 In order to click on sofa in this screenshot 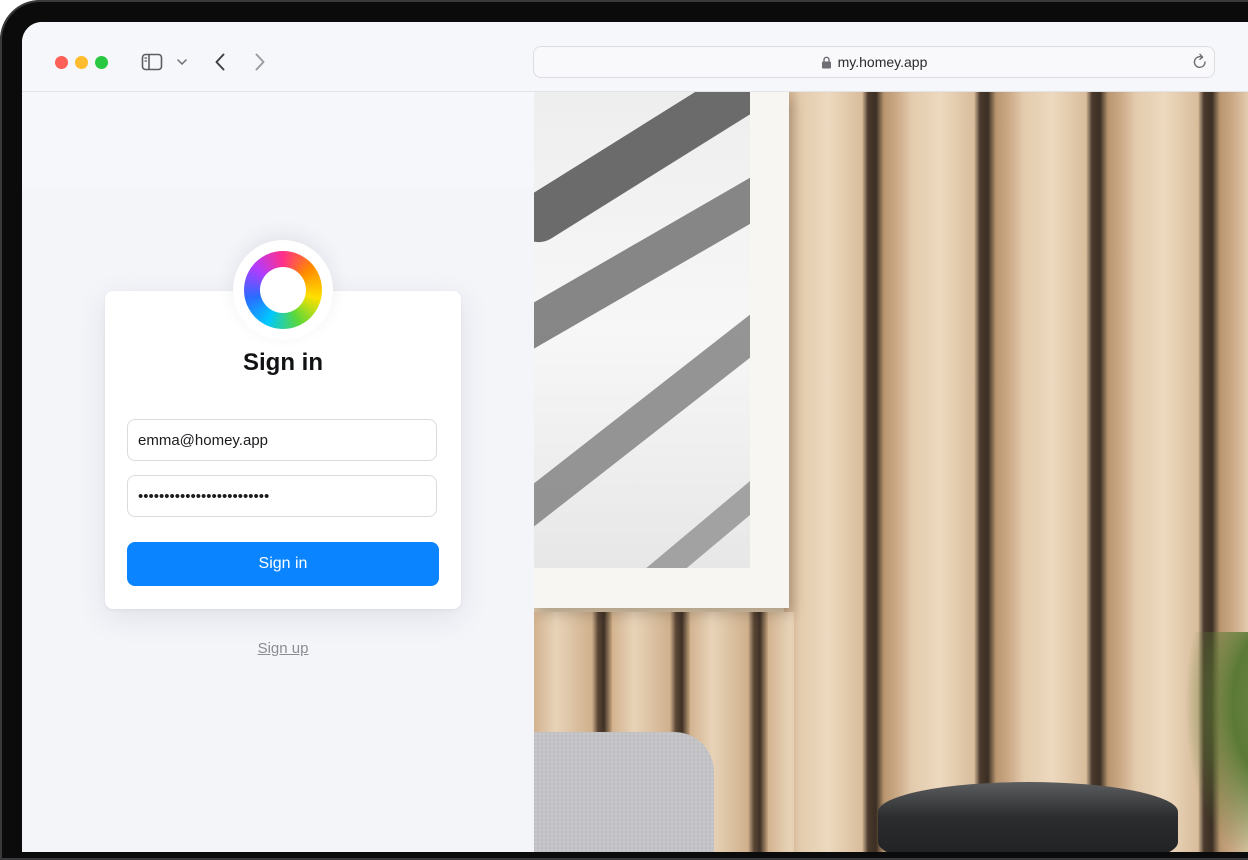, I will do `click(624, 792)`.